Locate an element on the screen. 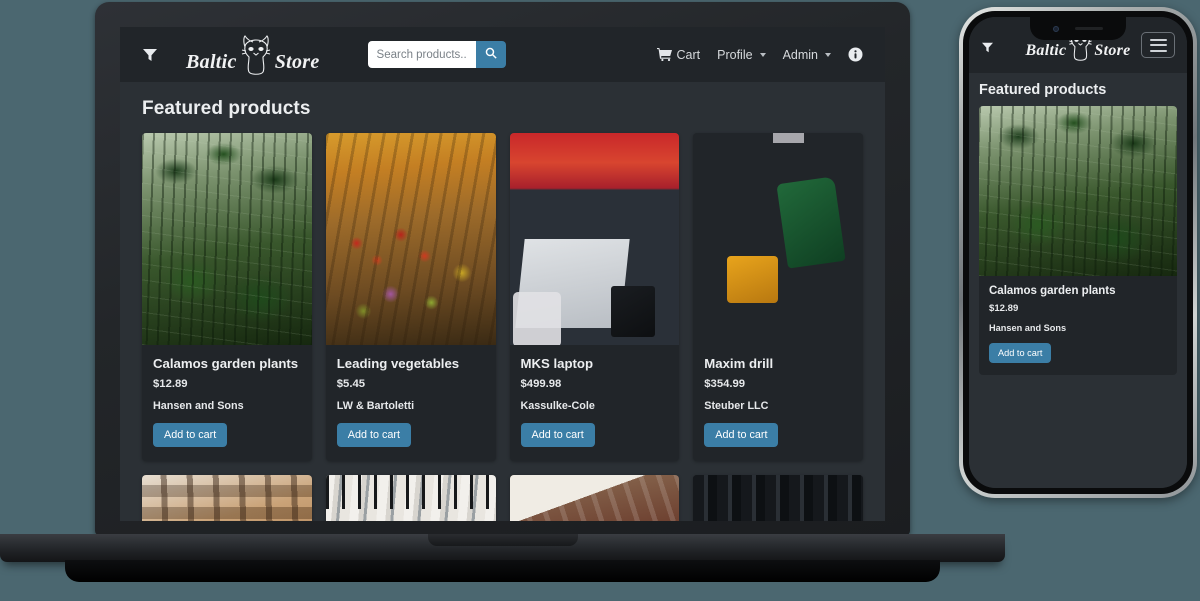  lynx-head-icon is located at coordinates (256, 55).